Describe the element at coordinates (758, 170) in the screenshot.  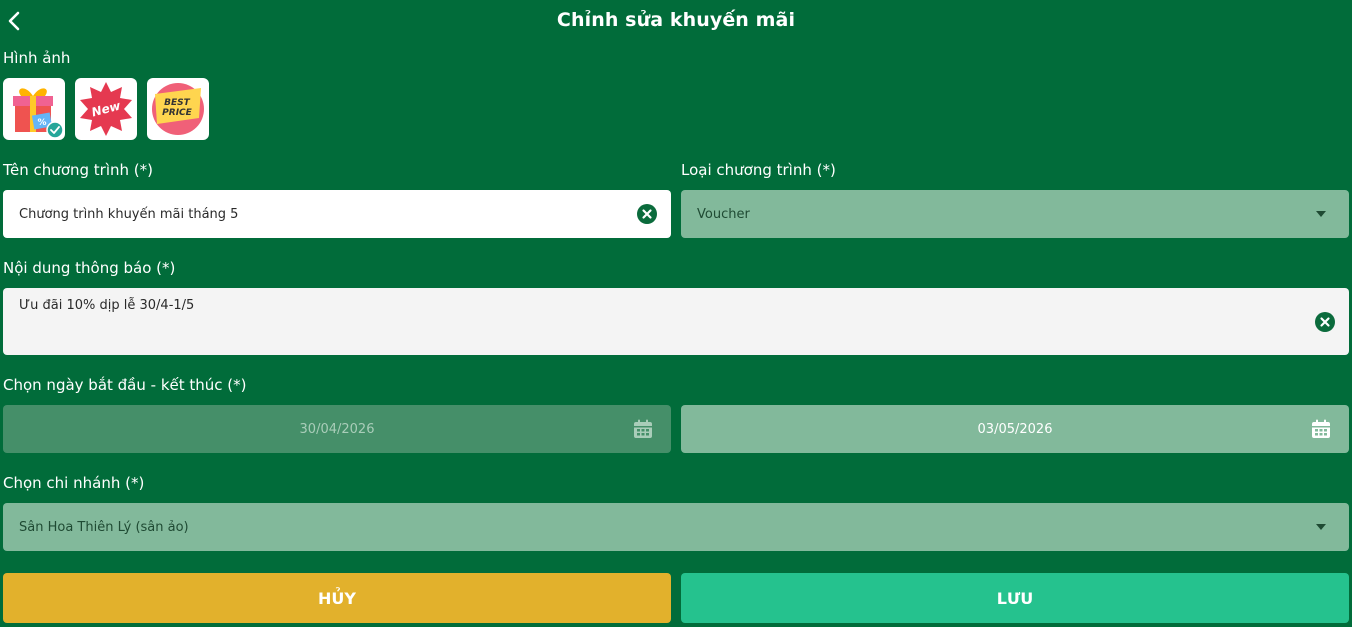
I see `program-type-label: Loại chương trình (*)` at that location.